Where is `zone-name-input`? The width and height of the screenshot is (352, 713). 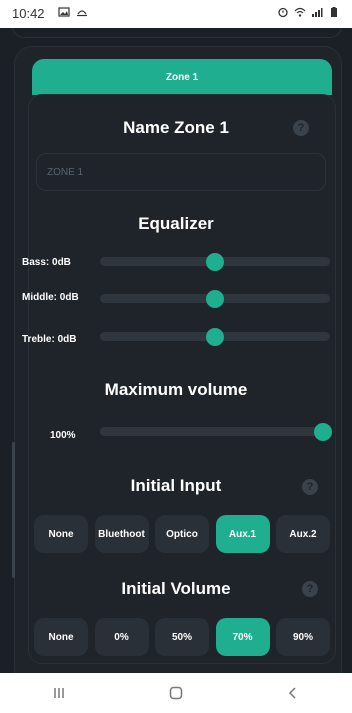
zone-name-input is located at coordinates (181, 172).